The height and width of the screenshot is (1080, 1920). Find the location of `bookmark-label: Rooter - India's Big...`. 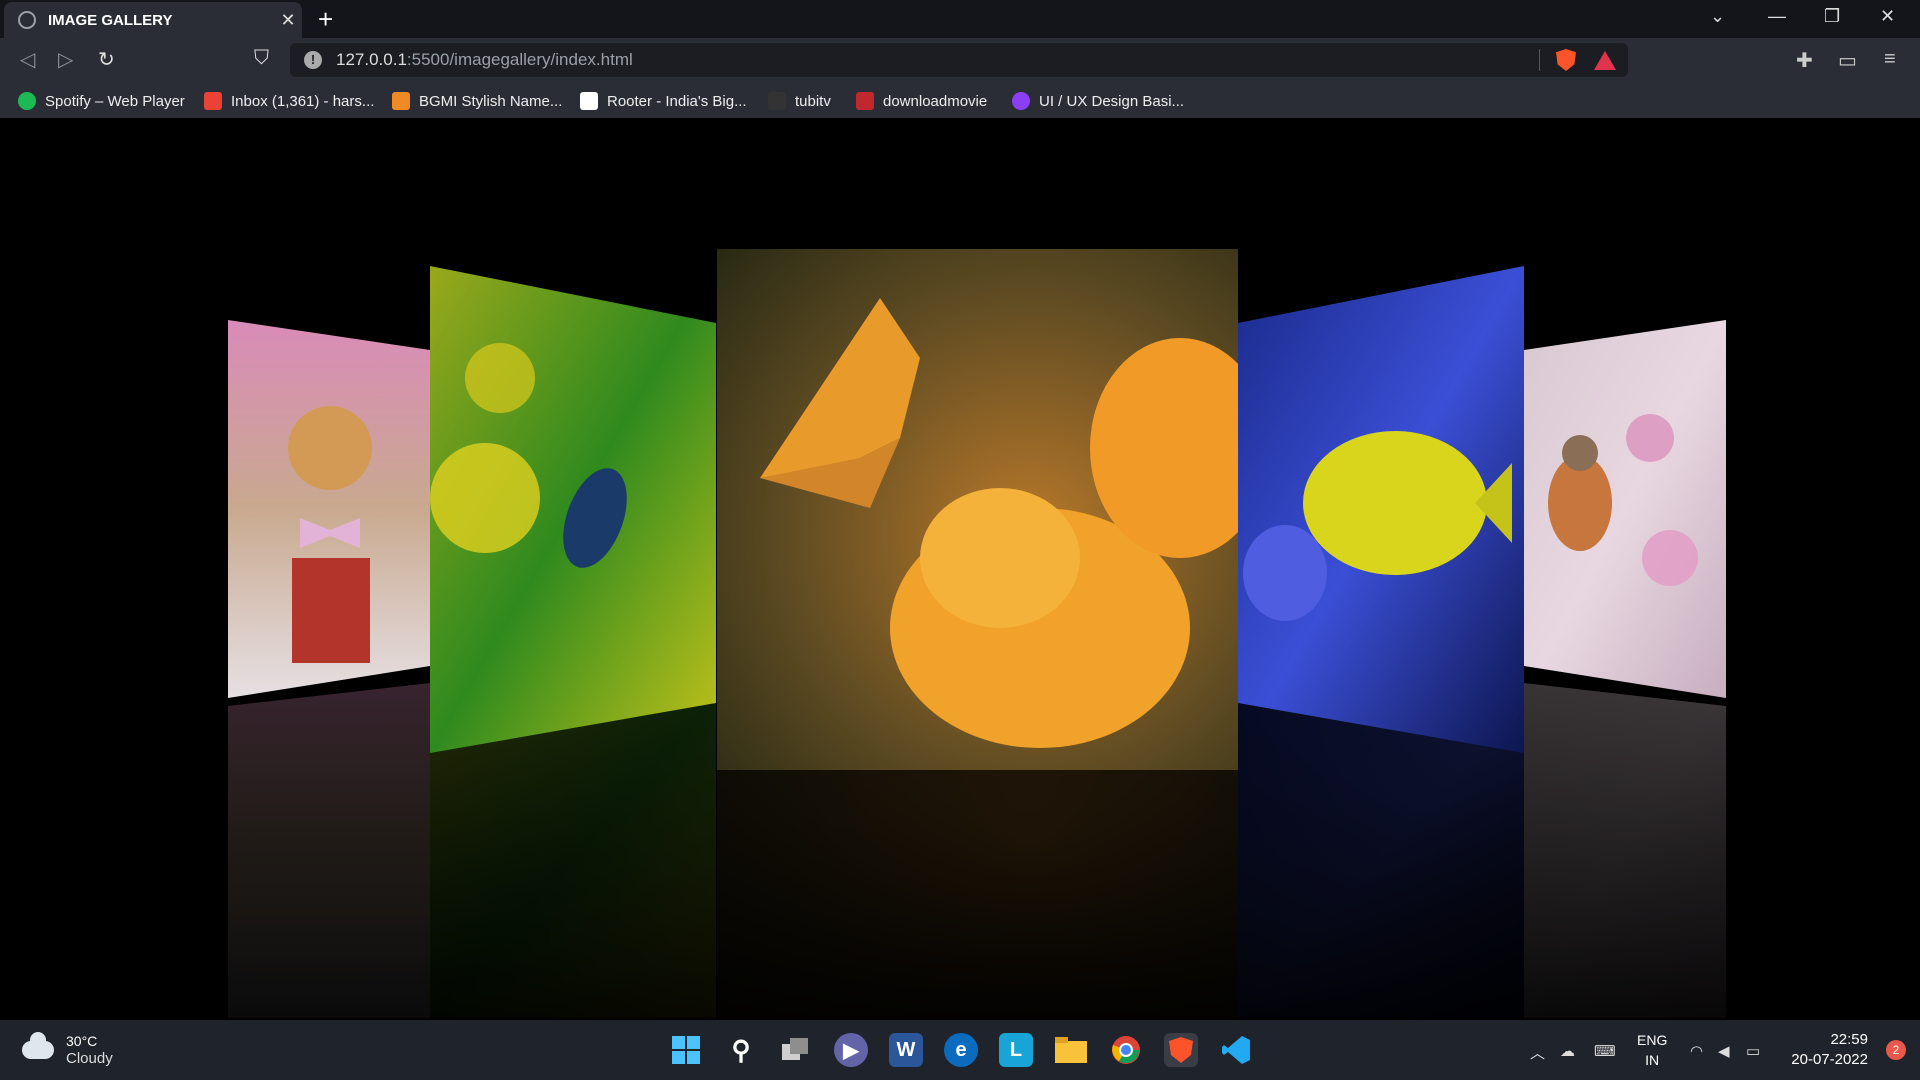

bookmark-label: Rooter - India's Big... is located at coordinates (677, 101).